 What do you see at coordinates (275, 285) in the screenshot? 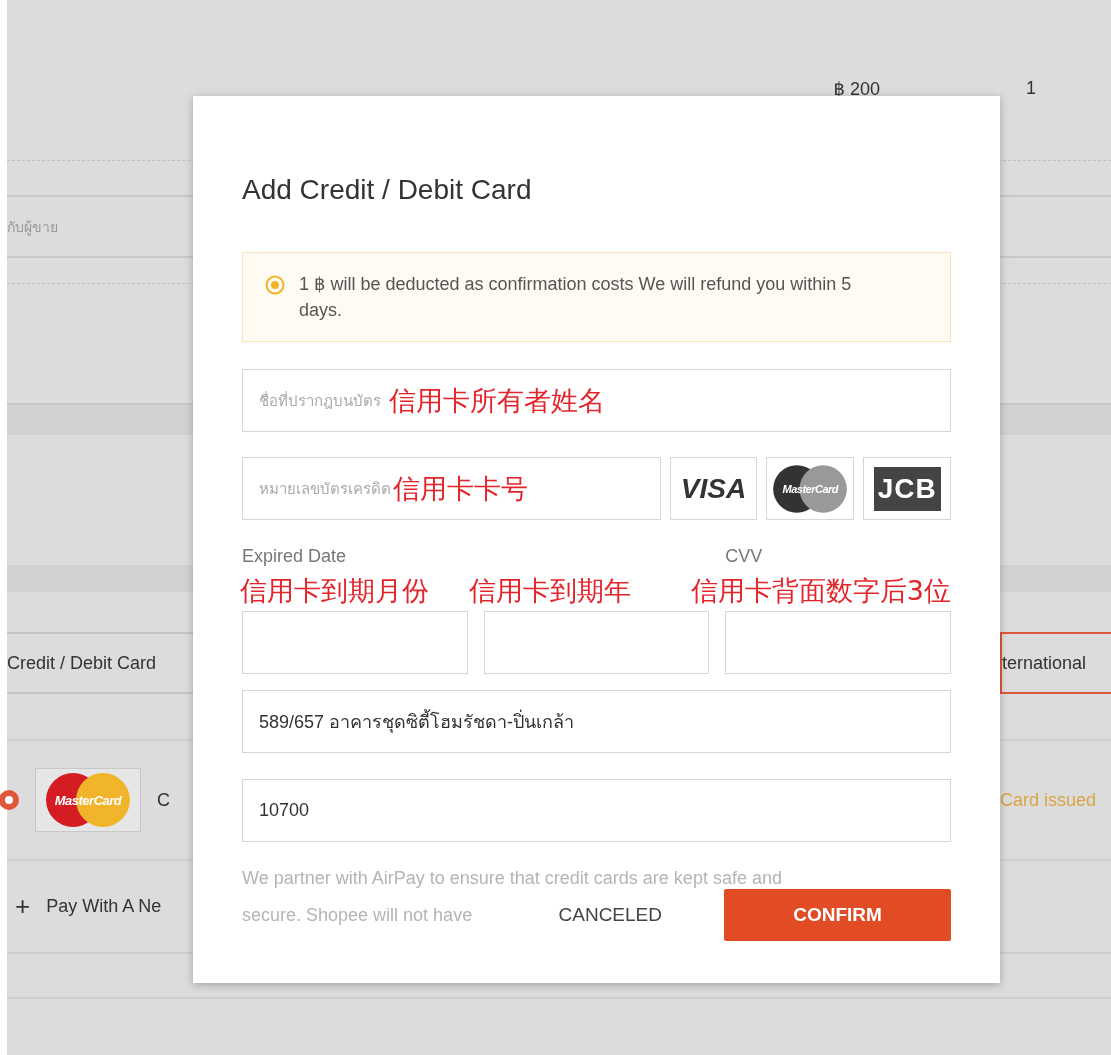
I see `info-icon` at bounding box center [275, 285].